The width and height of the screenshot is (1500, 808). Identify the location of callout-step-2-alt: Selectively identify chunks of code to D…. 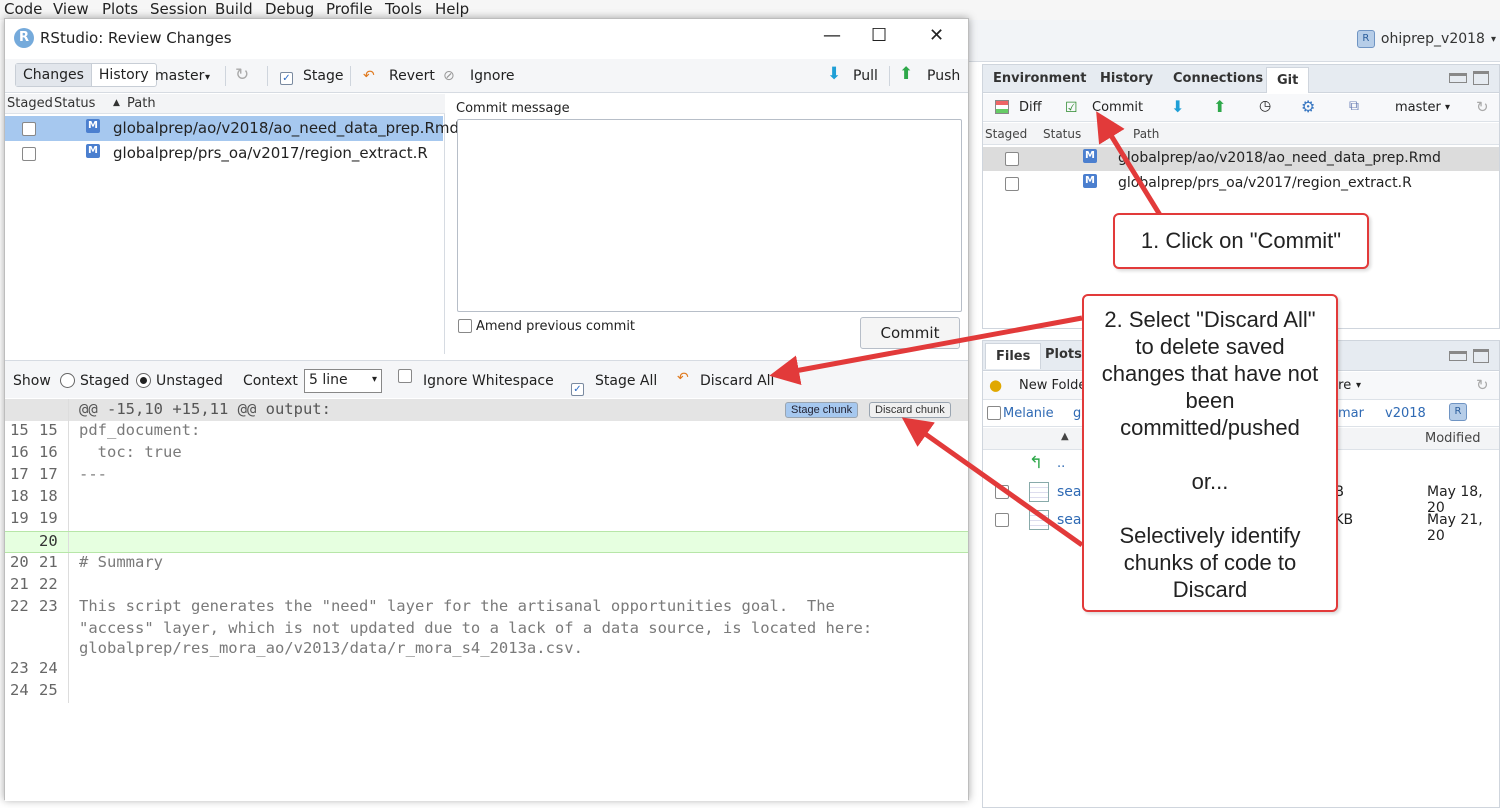
(1210, 562).